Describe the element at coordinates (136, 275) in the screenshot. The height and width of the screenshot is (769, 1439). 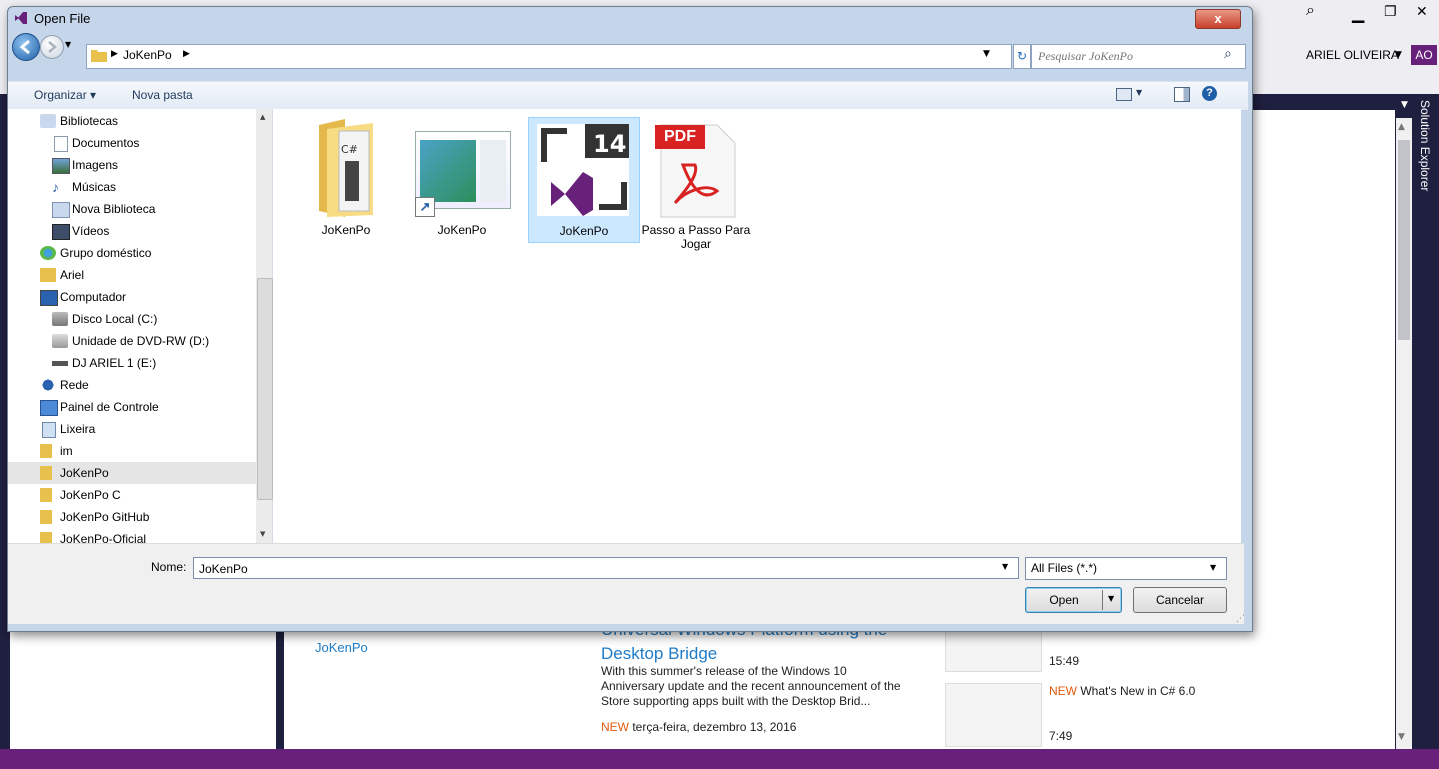
I see `nav-item-ariel: Ariel` at that location.